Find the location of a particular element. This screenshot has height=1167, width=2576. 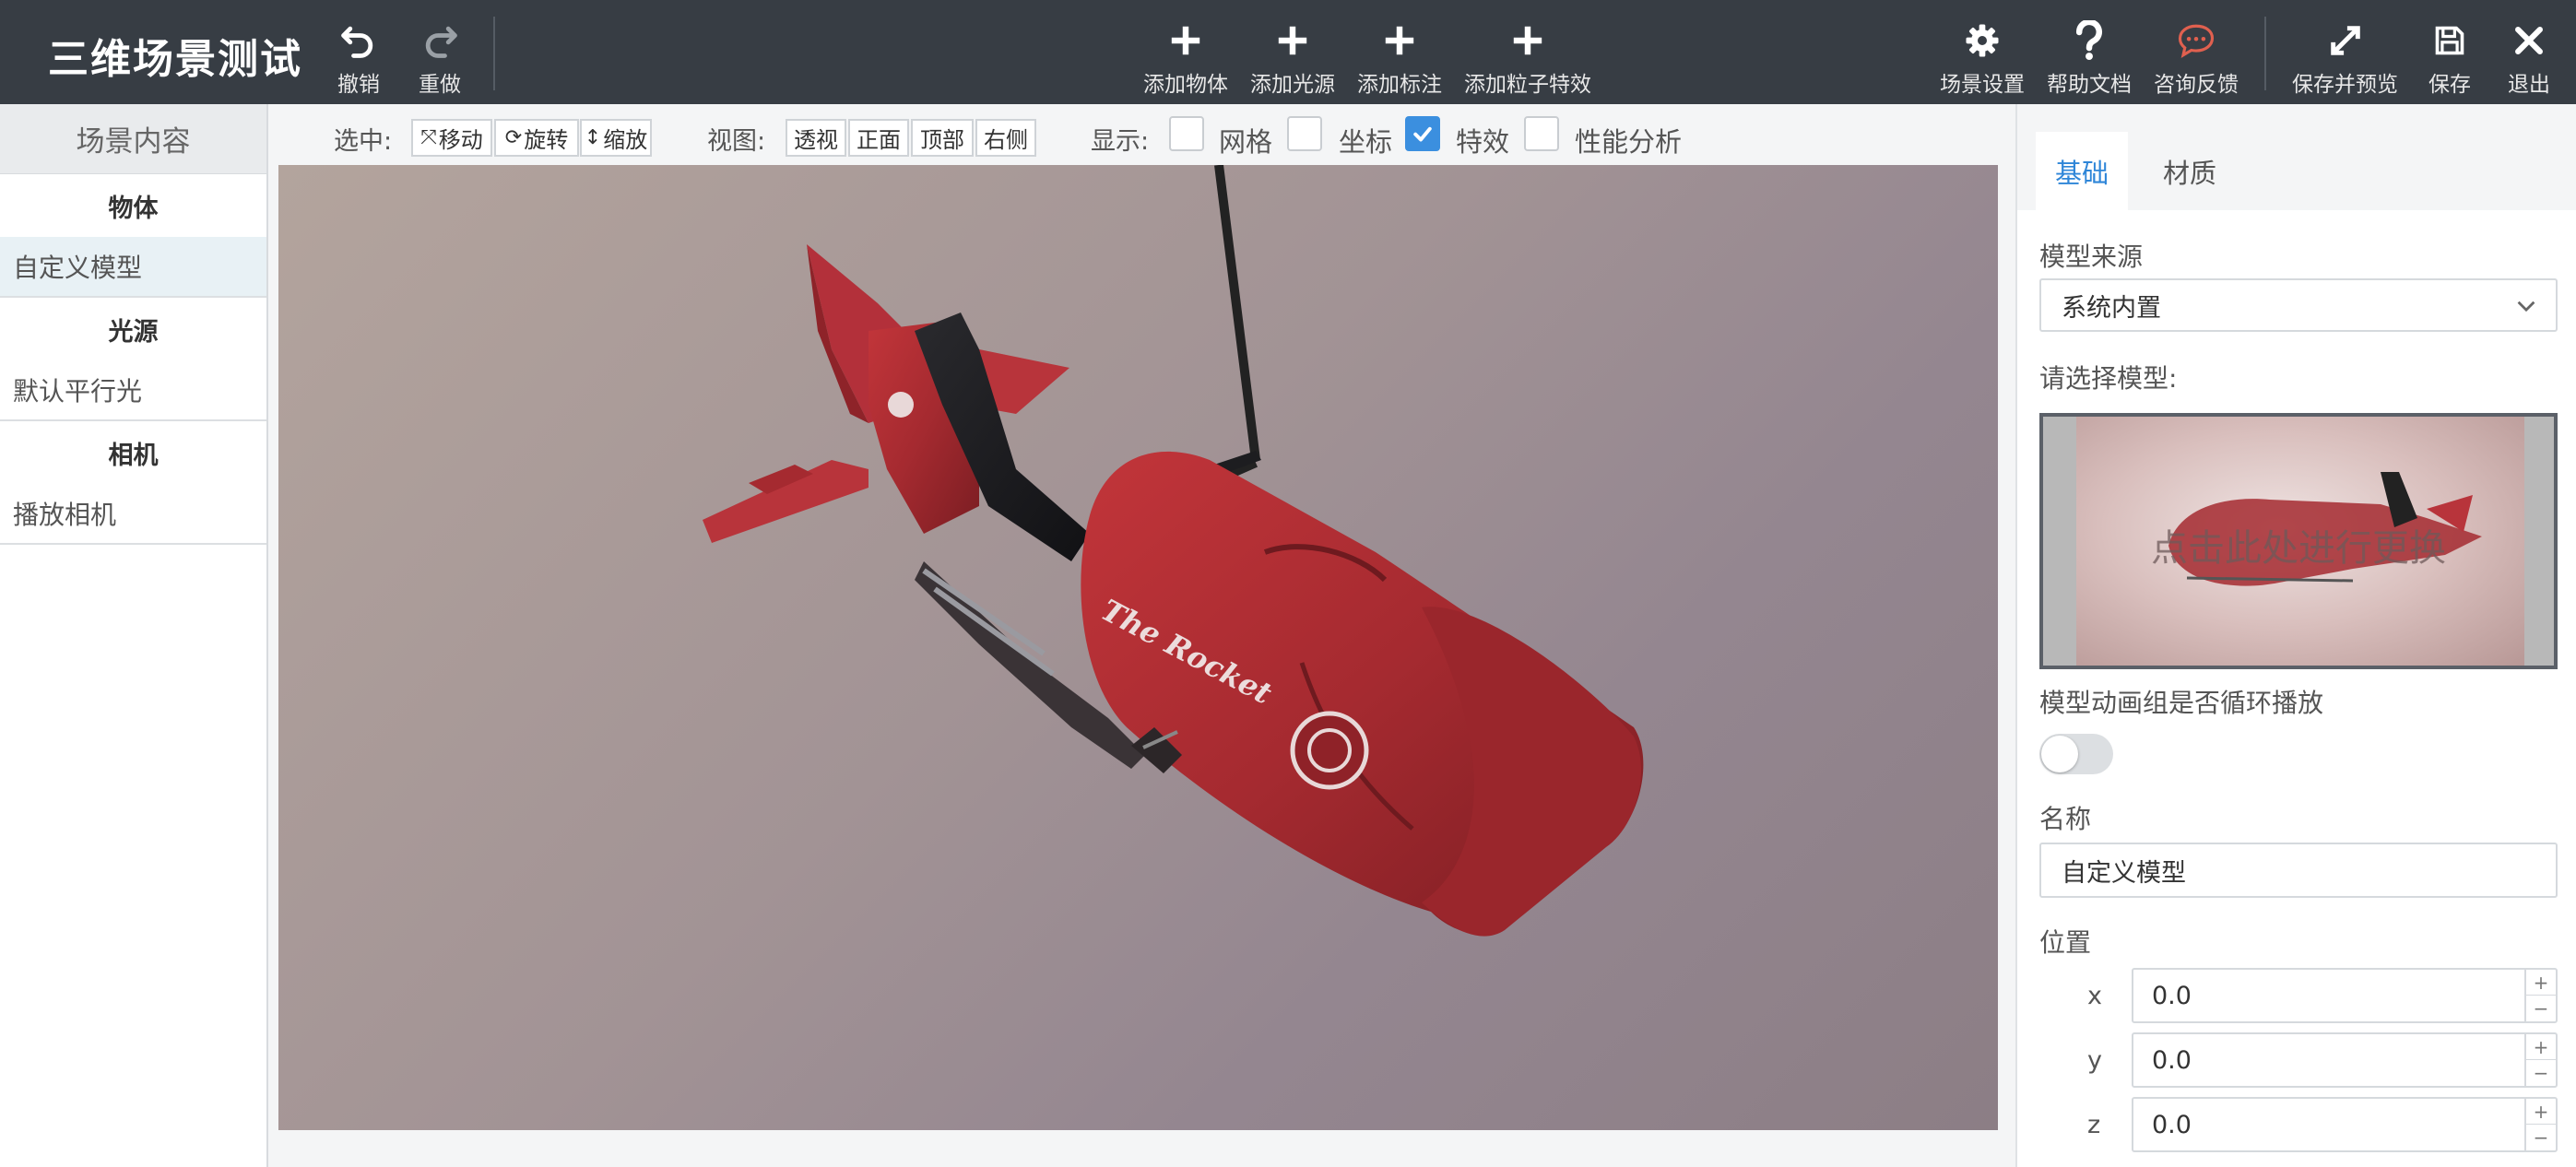

model-thumbnail-picker: 点击此处进行更换 is located at coordinates (2298, 541).